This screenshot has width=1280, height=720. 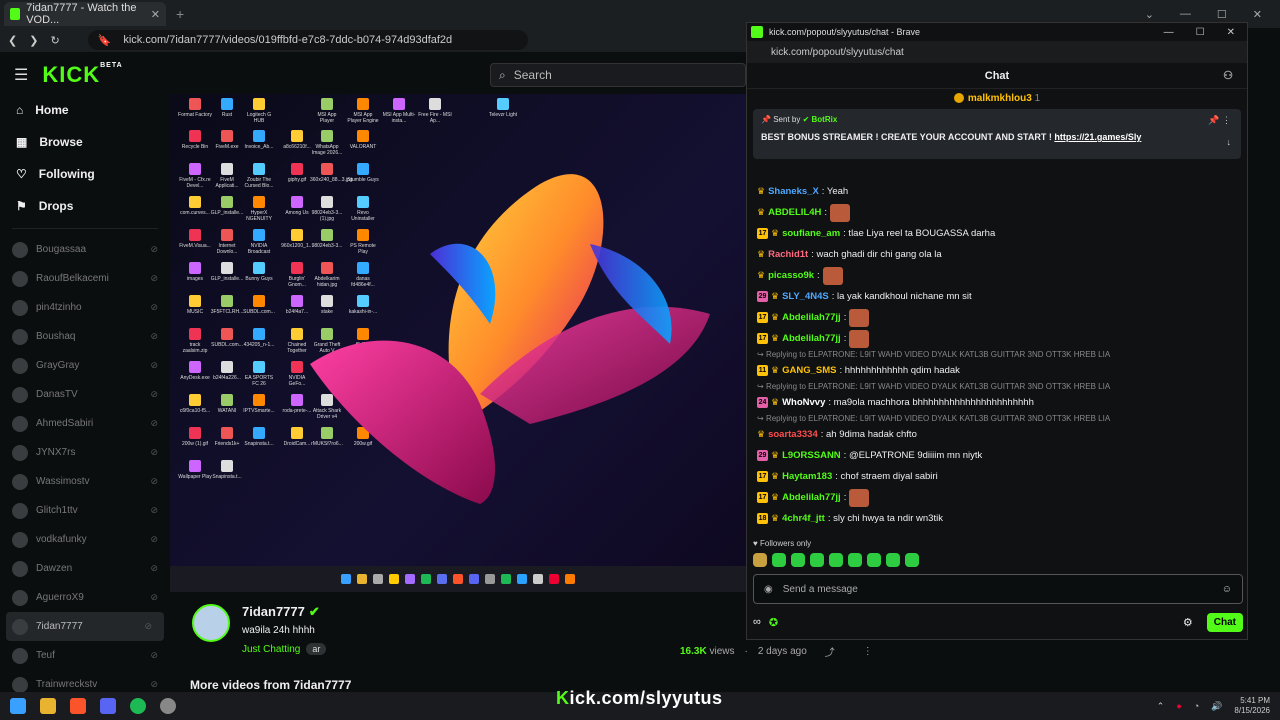 What do you see at coordinates (1229, 142) in the screenshot?
I see `expand-icon: ↓` at bounding box center [1229, 142].